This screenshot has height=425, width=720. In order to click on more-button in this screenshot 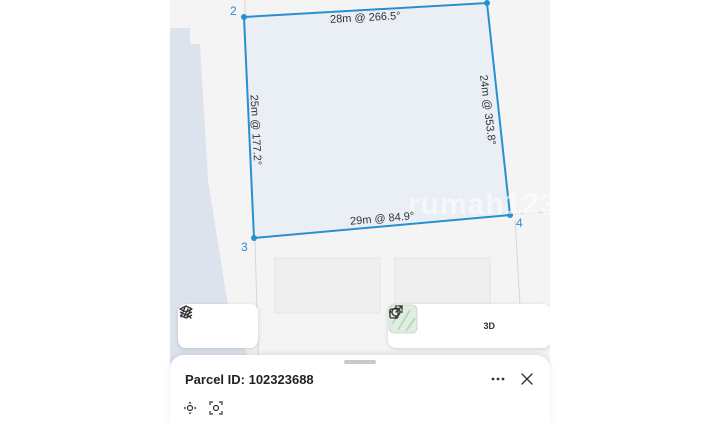, I will do `click(498, 379)`.